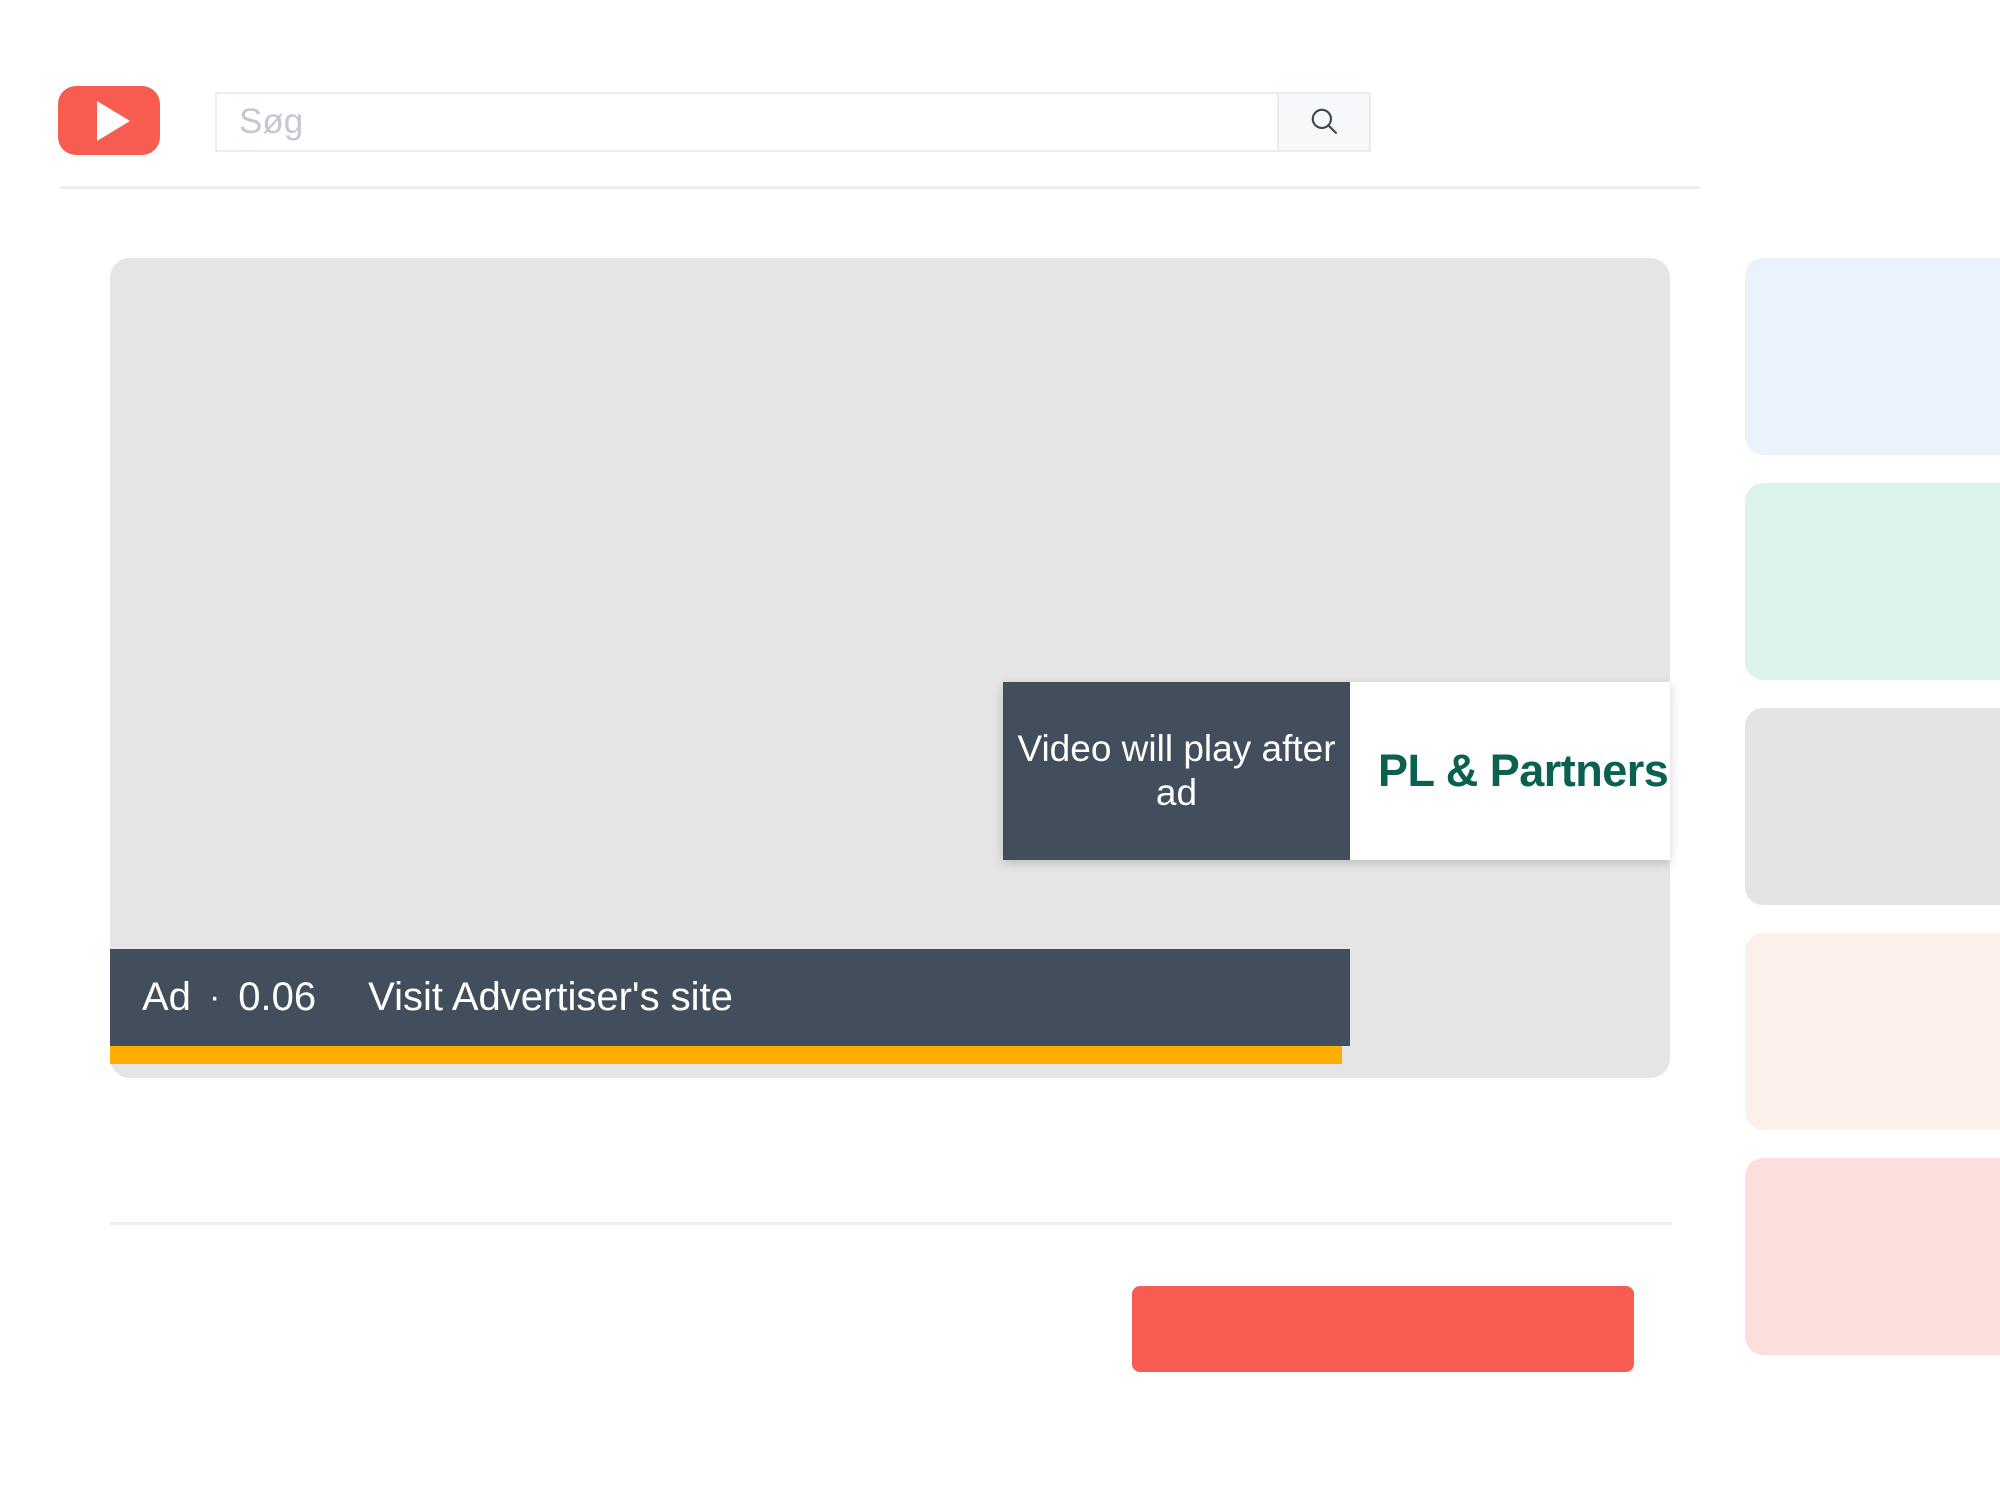  What do you see at coordinates (166, 997) in the screenshot?
I see `ad-badge-label: Ad` at bounding box center [166, 997].